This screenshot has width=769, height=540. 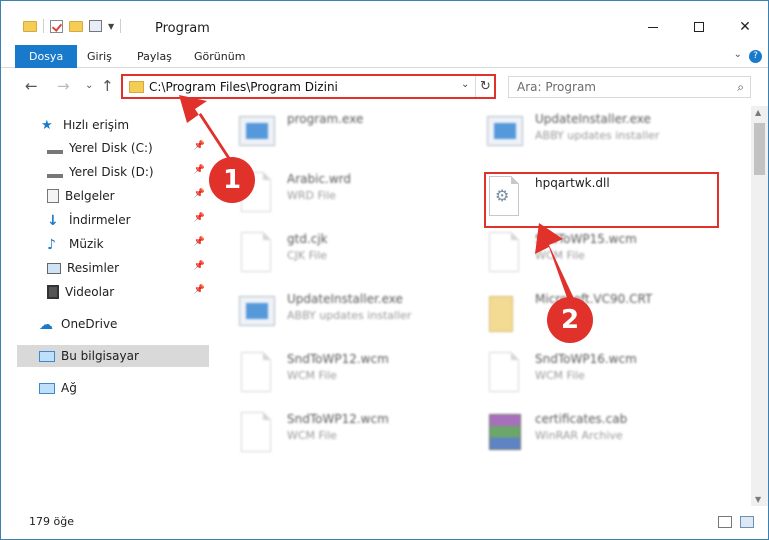 What do you see at coordinates (129, 244) in the screenshot?
I see `sidebar-item-music: ♪ Müzik 📌` at bounding box center [129, 244].